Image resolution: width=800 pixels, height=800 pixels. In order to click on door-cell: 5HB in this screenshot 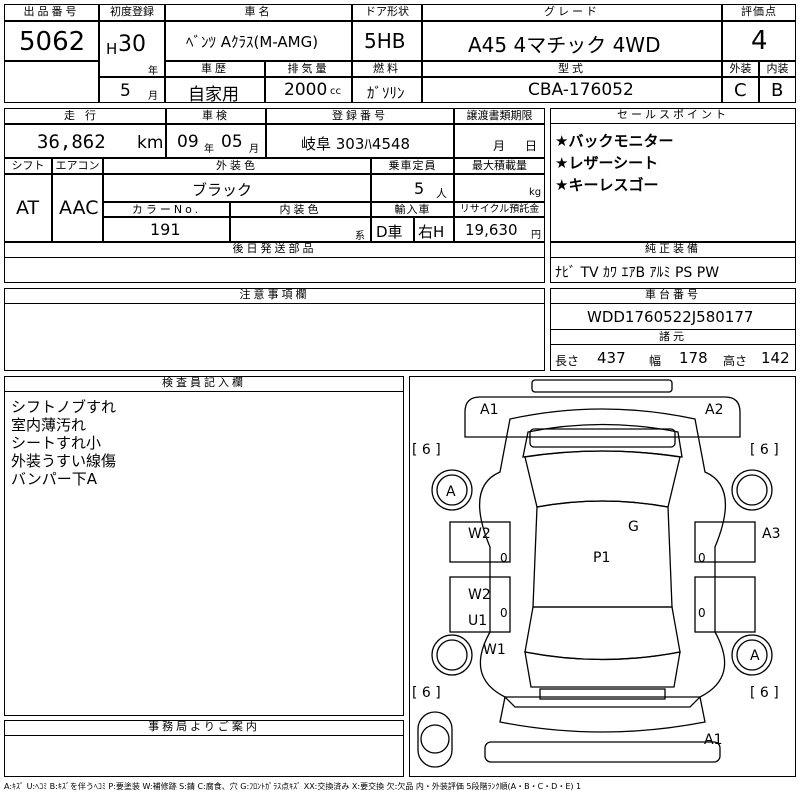, I will do `click(387, 41)`.